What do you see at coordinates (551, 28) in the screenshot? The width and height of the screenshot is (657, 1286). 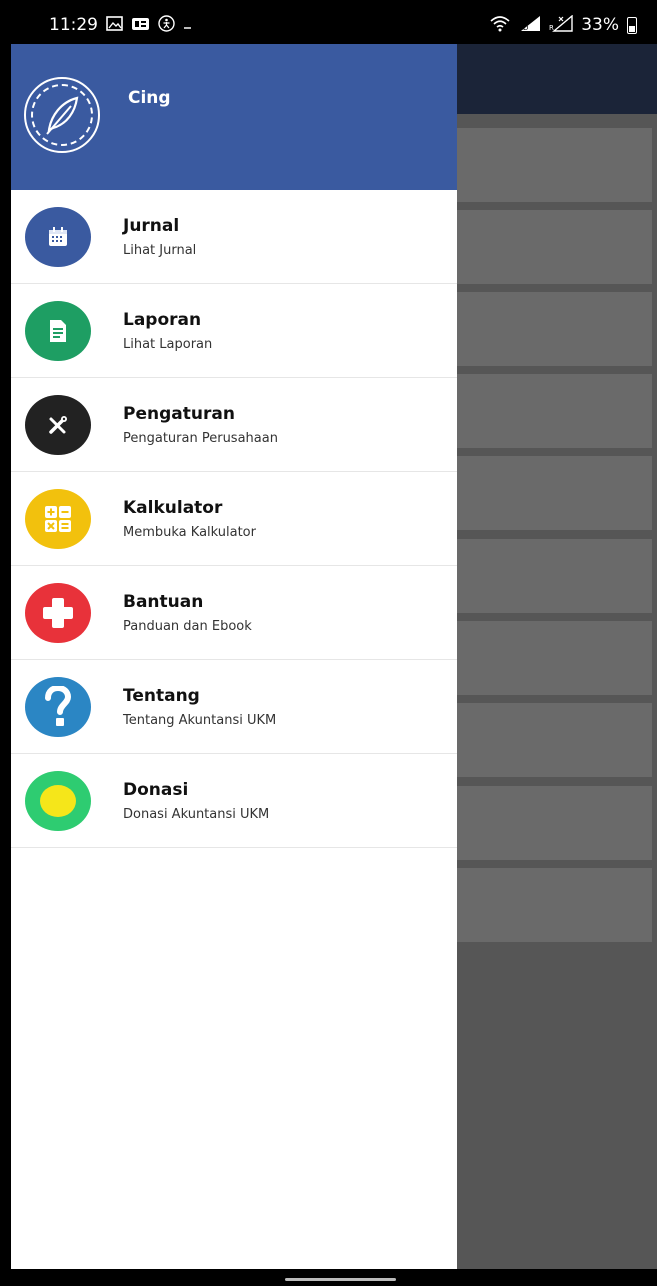 I see `svg-text: R` at bounding box center [551, 28].